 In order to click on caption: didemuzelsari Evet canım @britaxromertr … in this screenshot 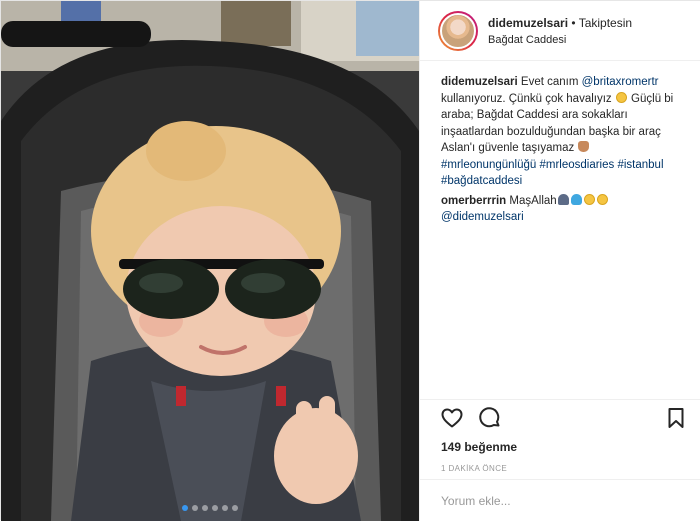, I will do `click(562, 132)`.